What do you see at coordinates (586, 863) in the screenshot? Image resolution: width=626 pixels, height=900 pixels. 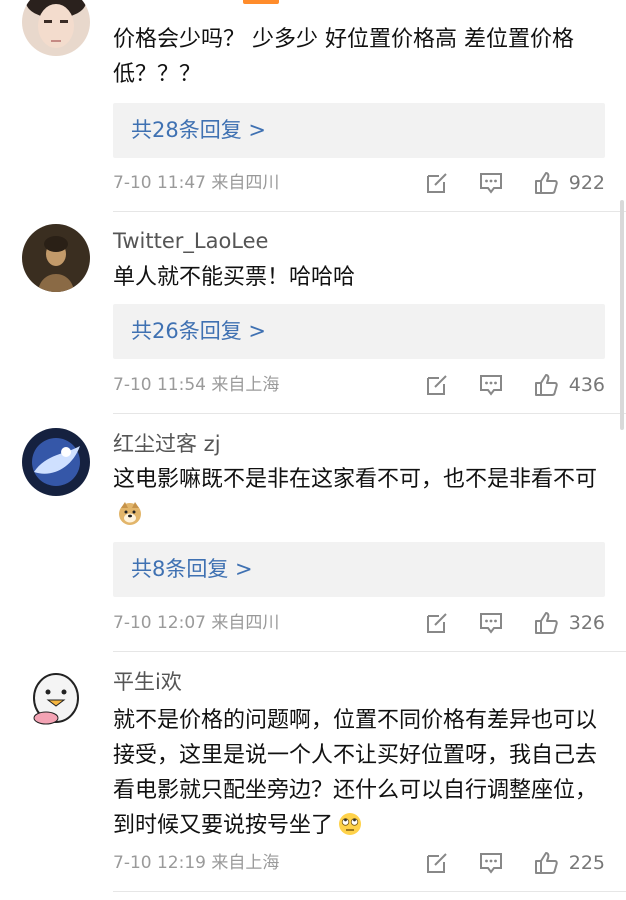 I see `like-count: 225` at bounding box center [586, 863].